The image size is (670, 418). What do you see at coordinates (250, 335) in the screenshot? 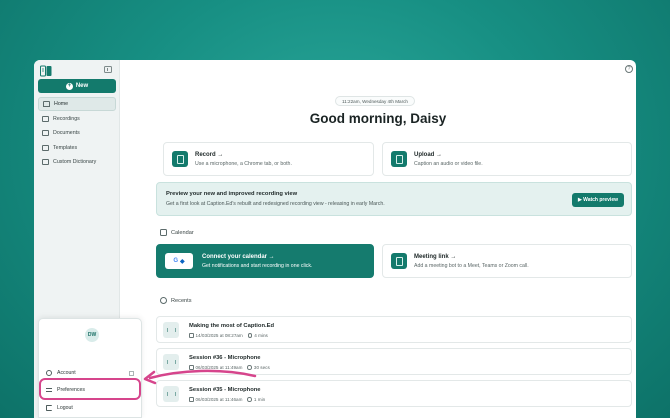
I see `clock-icon` at bounding box center [250, 335].